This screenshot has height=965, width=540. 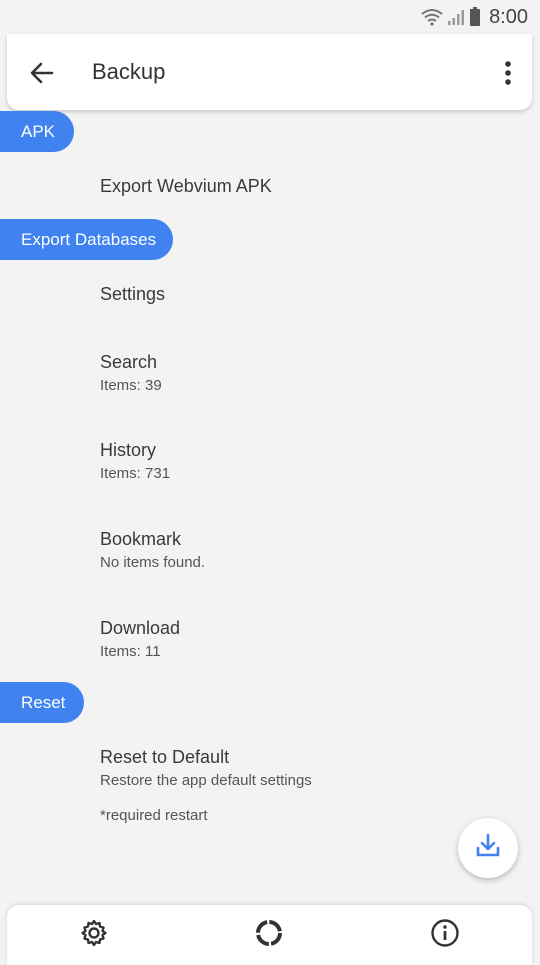 I want to click on info-icon, so click(x=445, y=933).